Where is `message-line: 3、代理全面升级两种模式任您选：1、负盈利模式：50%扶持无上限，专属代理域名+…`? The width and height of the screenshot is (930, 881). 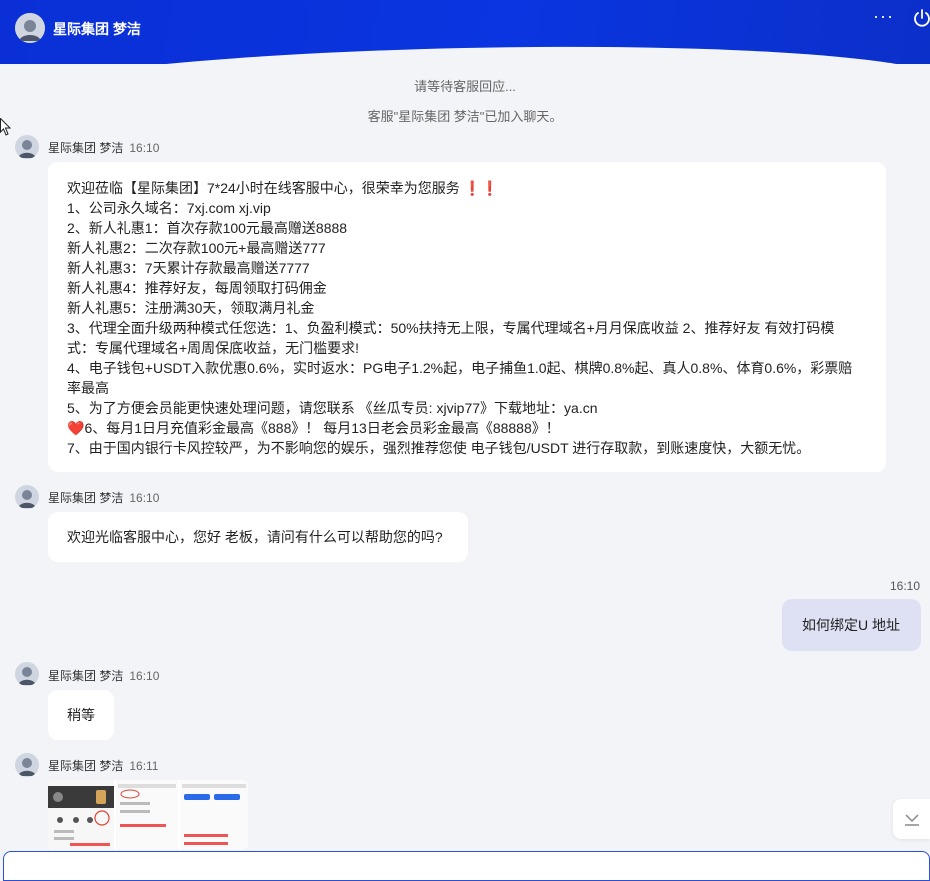
message-line: 3、代理全面升级两种模式任您选：1、负盈利模式：50%扶持无上限，专属代理域名+… is located at coordinates (451, 328).